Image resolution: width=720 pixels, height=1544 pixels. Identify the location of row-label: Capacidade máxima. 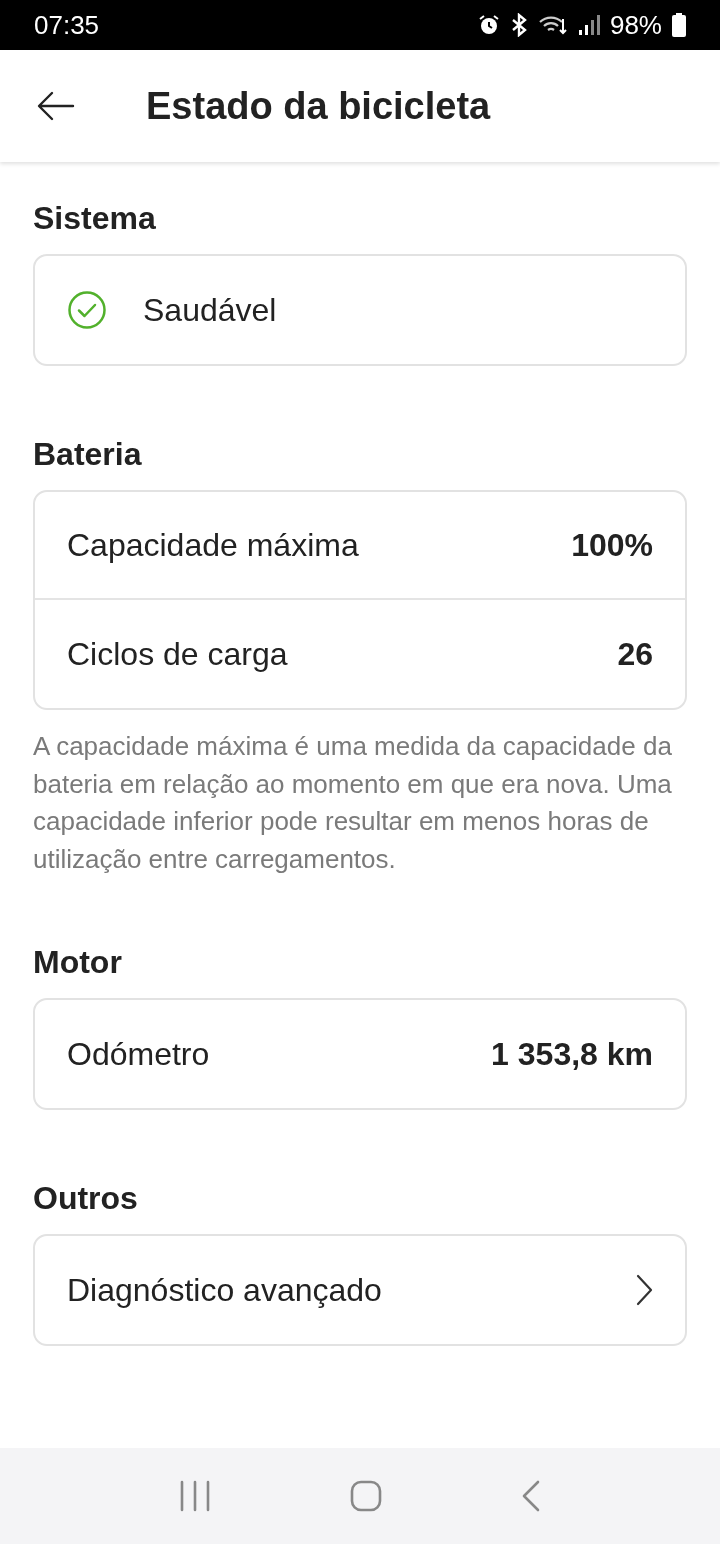
(213, 545).